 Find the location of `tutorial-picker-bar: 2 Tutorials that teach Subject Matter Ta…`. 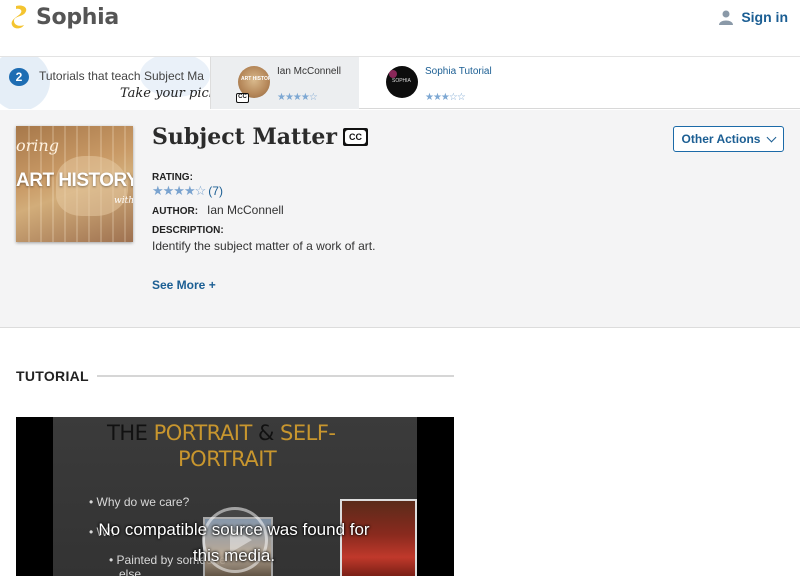

tutorial-picker-bar: 2 Tutorials that teach Subject Matter Ta… is located at coordinates (400, 83).